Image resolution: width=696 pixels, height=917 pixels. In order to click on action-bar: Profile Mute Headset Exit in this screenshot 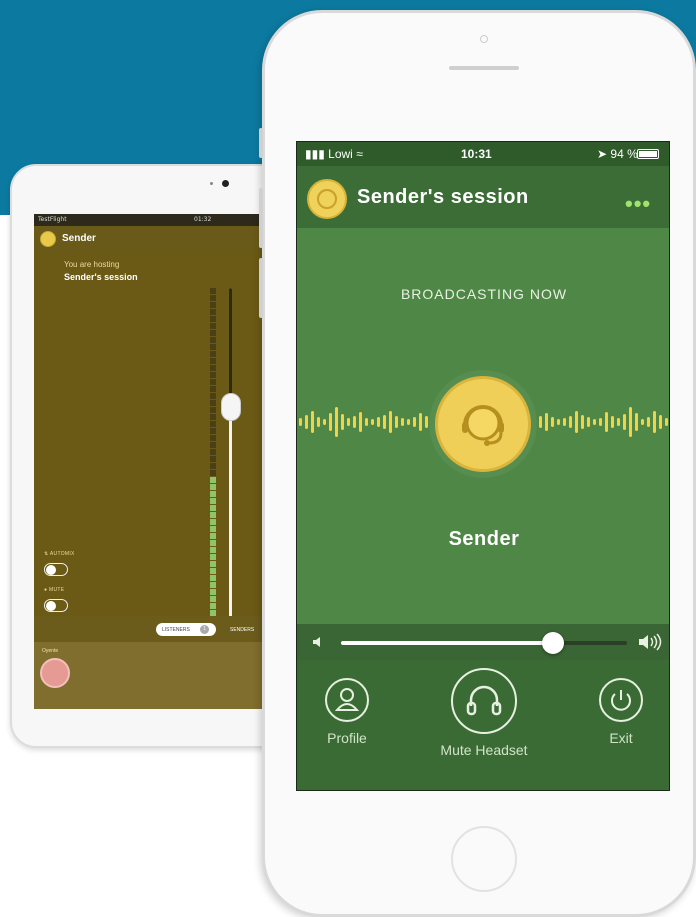, I will do `click(483, 725)`.